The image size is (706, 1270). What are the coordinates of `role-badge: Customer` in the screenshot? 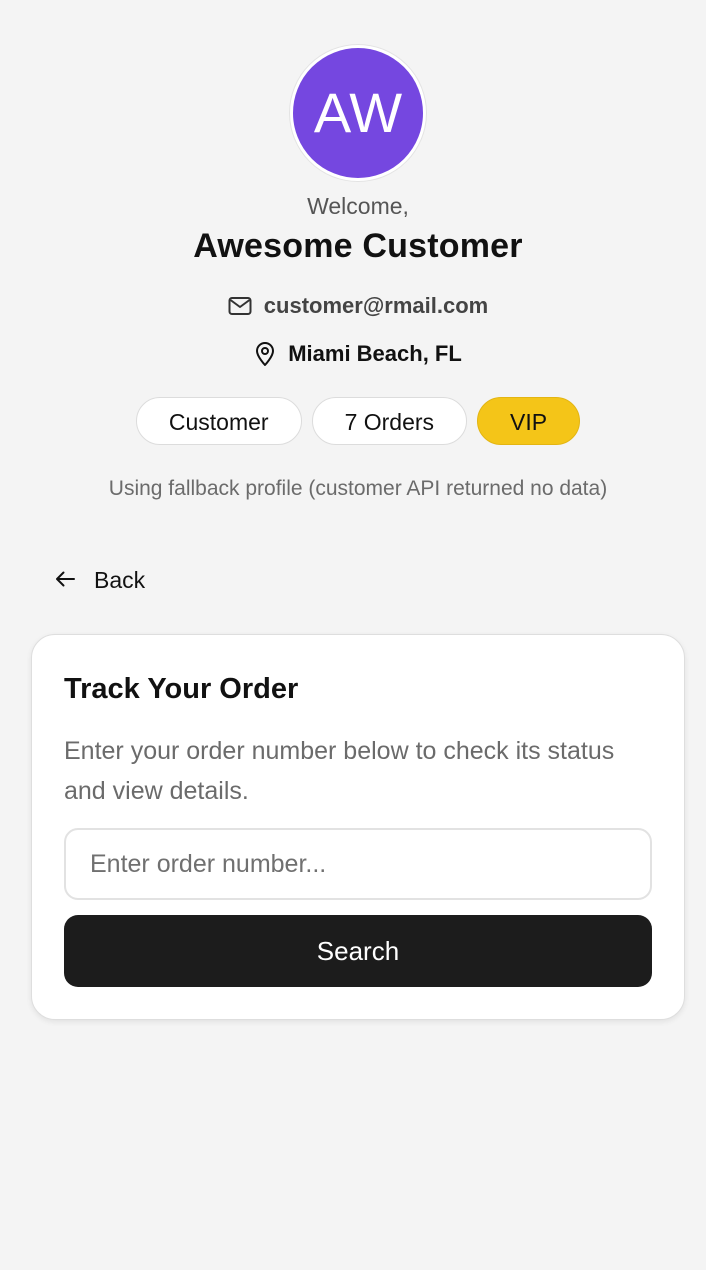 It's located at (218, 421).